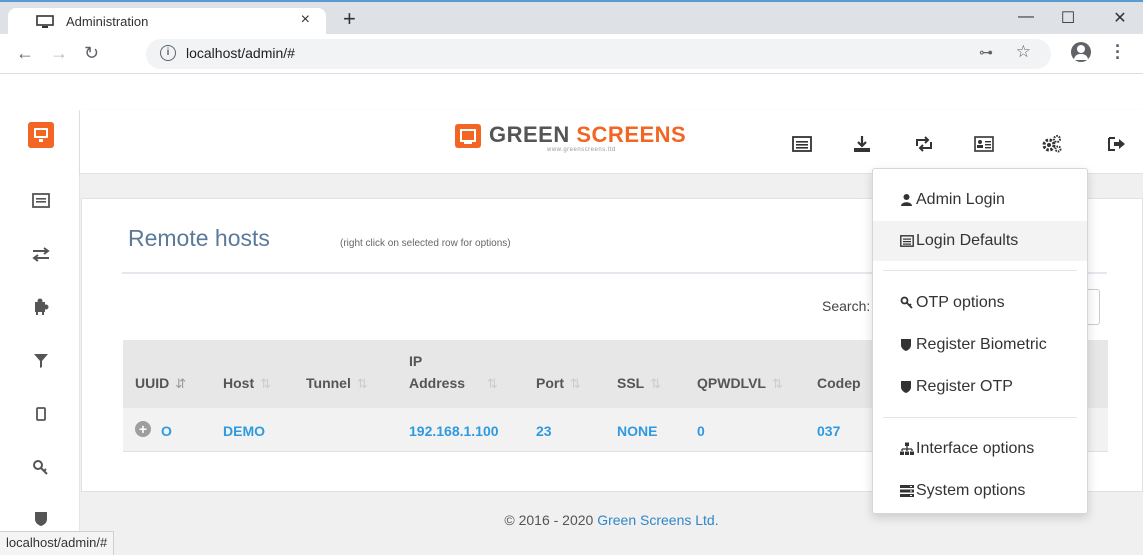  Describe the element at coordinates (1117, 144) in the screenshot. I see `sign-out-icon` at that location.